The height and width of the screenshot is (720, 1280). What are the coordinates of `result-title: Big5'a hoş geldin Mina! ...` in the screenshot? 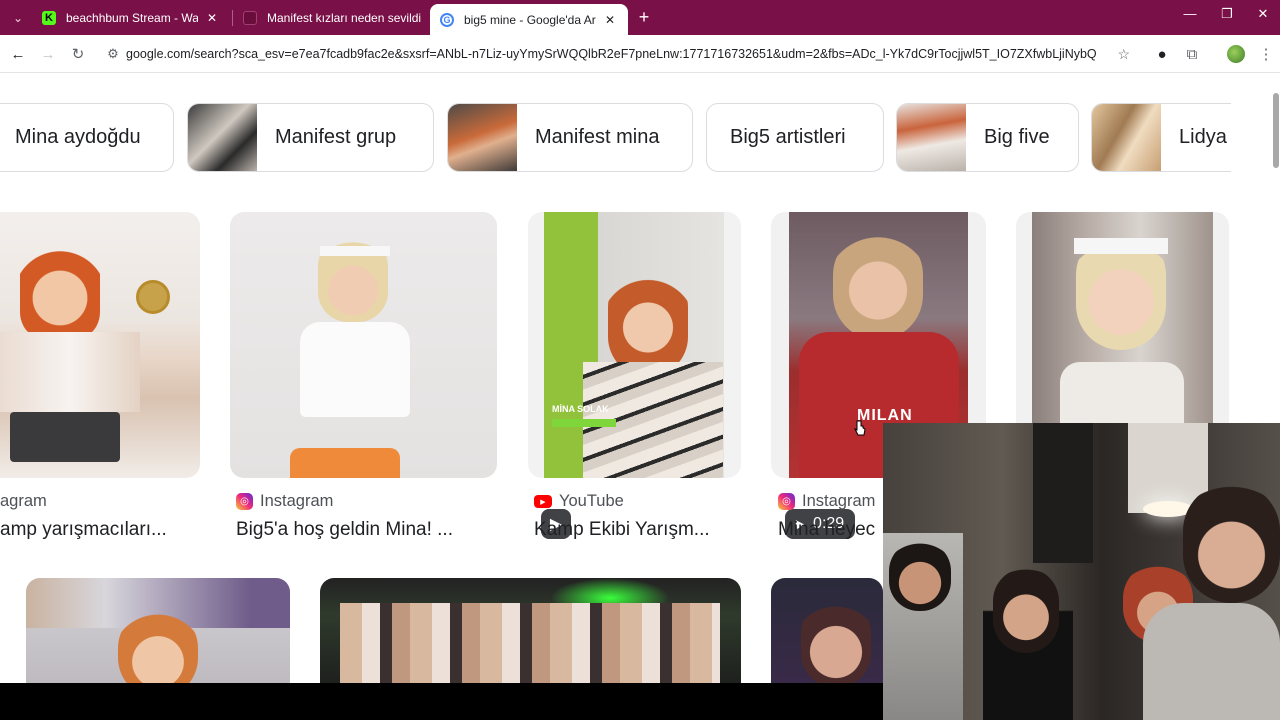 It's located at (344, 530).